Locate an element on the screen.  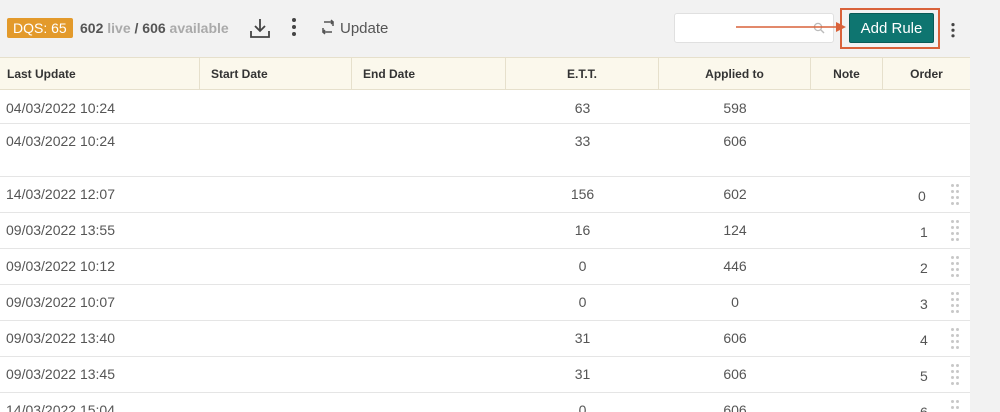
cell-order: 0 is located at coordinates (922, 196).